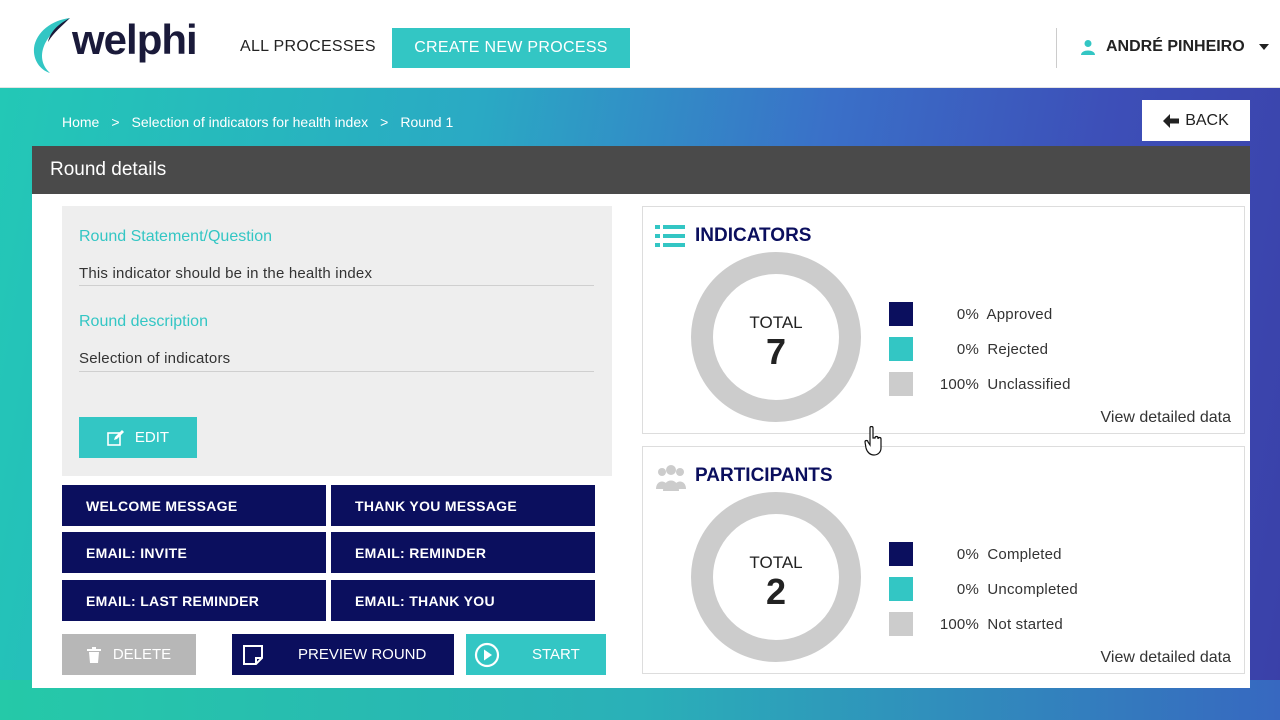  I want to click on legend-label: Completed, so click(1024, 554).